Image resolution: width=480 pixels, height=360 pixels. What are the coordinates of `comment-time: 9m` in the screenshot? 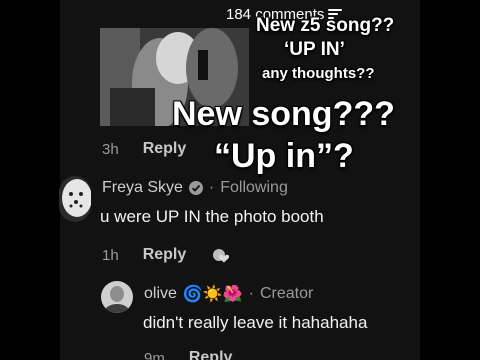 It's located at (154, 354).